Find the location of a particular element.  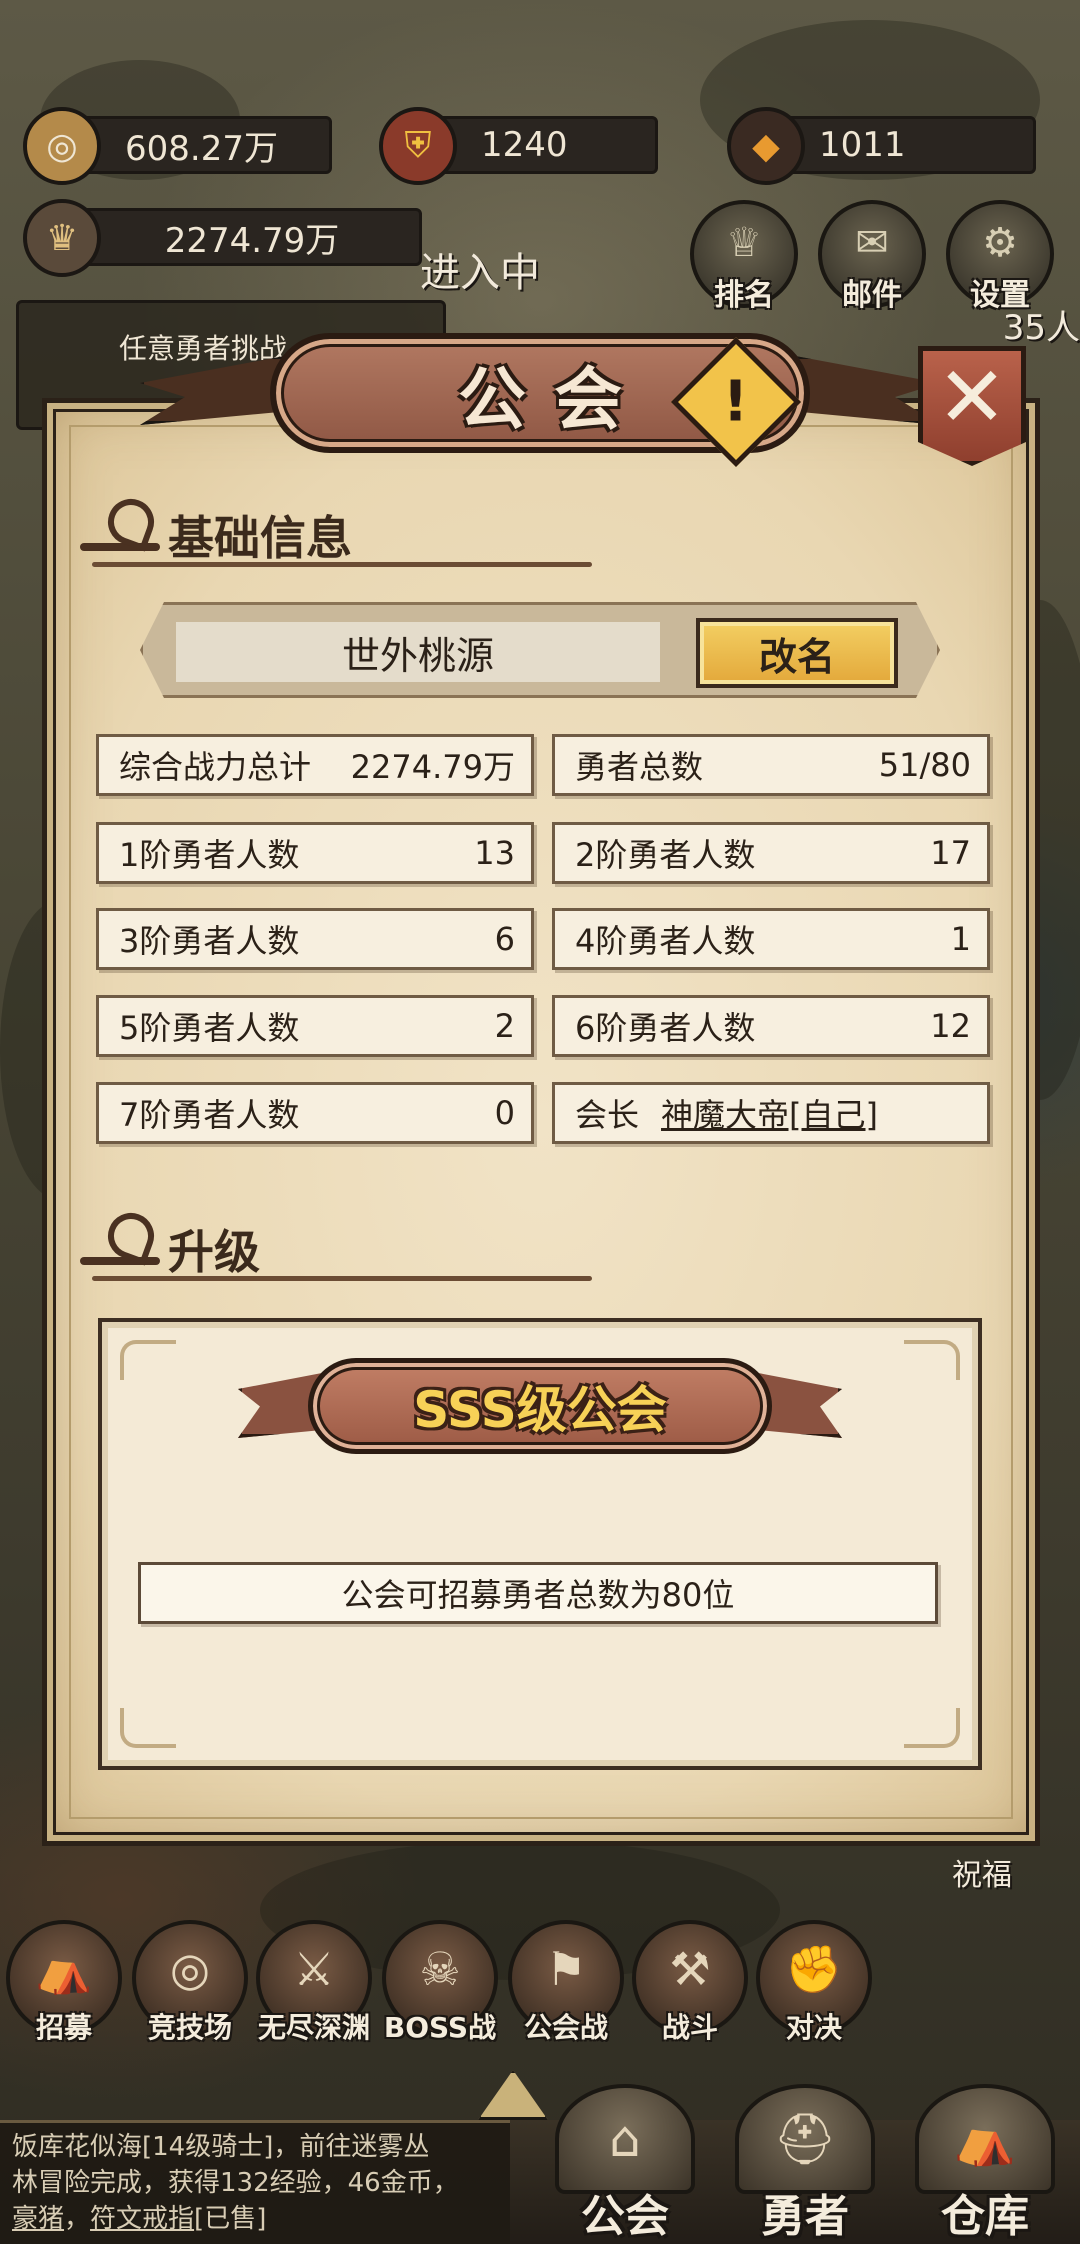

guild-war-icon: ⚑ is located at coordinates (566, 1969).